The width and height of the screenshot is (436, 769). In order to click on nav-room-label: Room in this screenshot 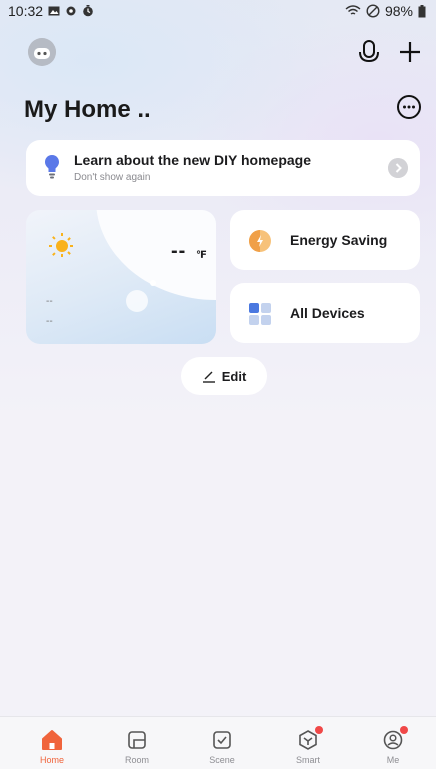, I will do `click(136, 760)`.